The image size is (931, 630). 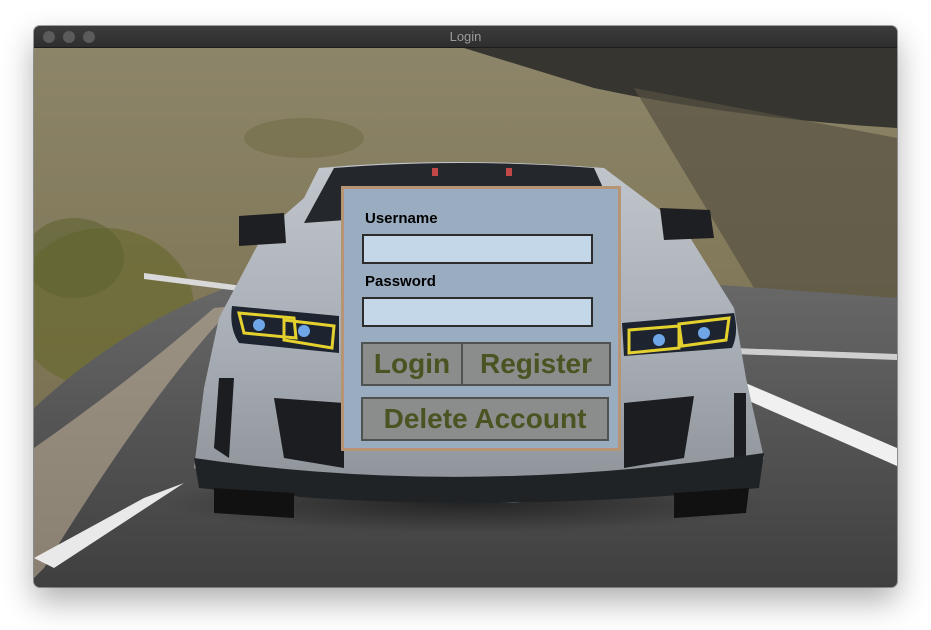 What do you see at coordinates (400, 281) in the screenshot?
I see `password-label: Password` at bounding box center [400, 281].